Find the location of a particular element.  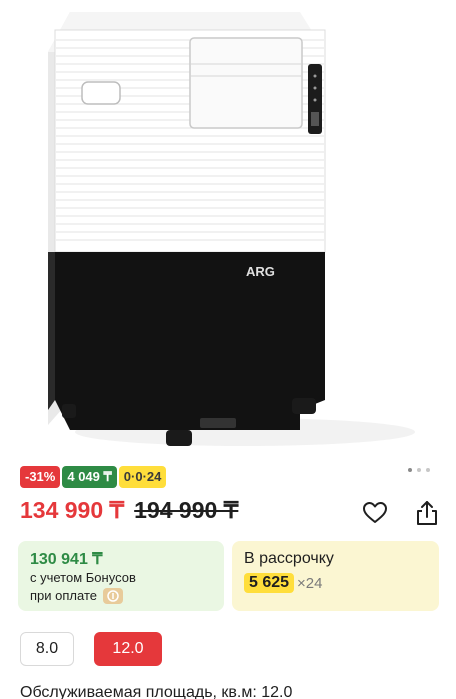

kaspi-coin-icon is located at coordinates (112, 596).